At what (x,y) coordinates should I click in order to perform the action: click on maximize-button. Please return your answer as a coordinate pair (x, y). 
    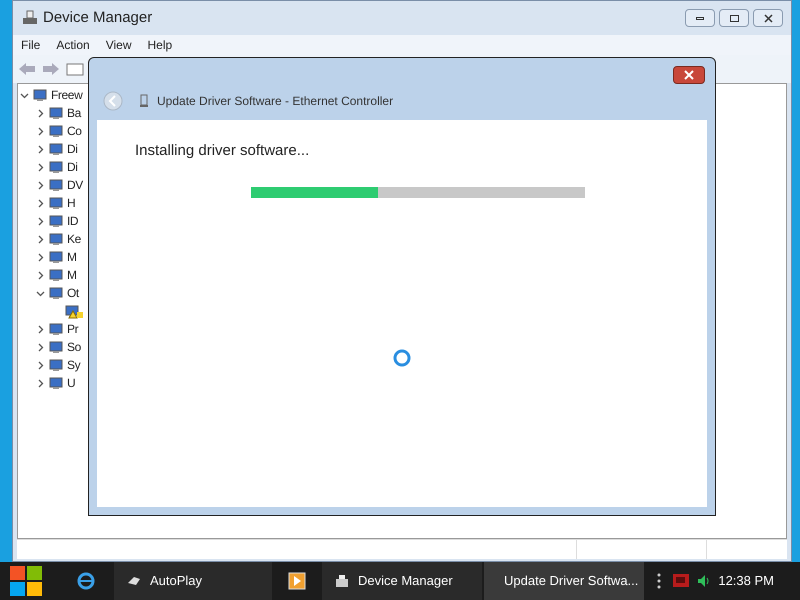
    Looking at the image, I should click on (734, 18).